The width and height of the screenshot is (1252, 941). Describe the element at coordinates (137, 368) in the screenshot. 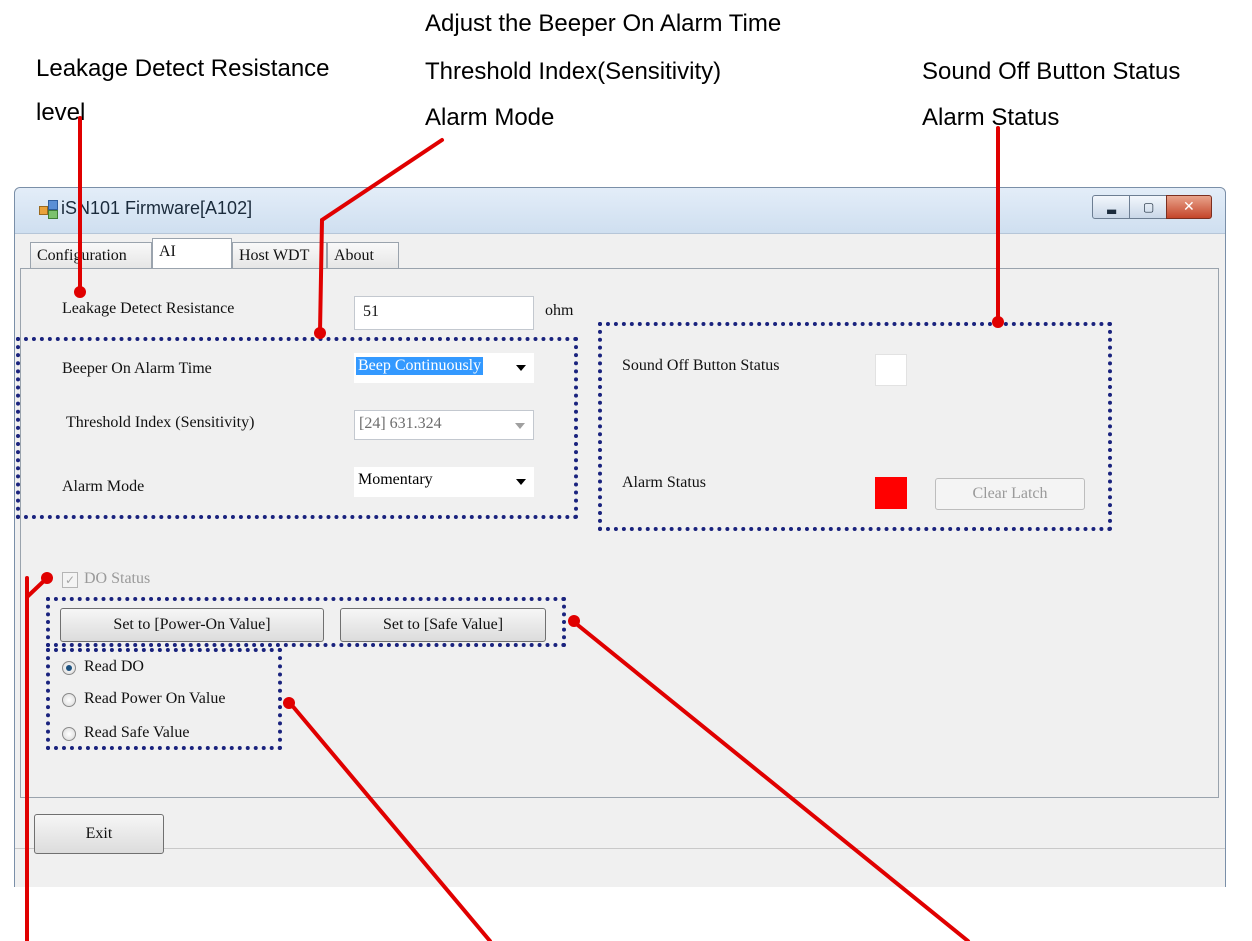

I see `beeper-label: Beeper On Alarm Time` at that location.